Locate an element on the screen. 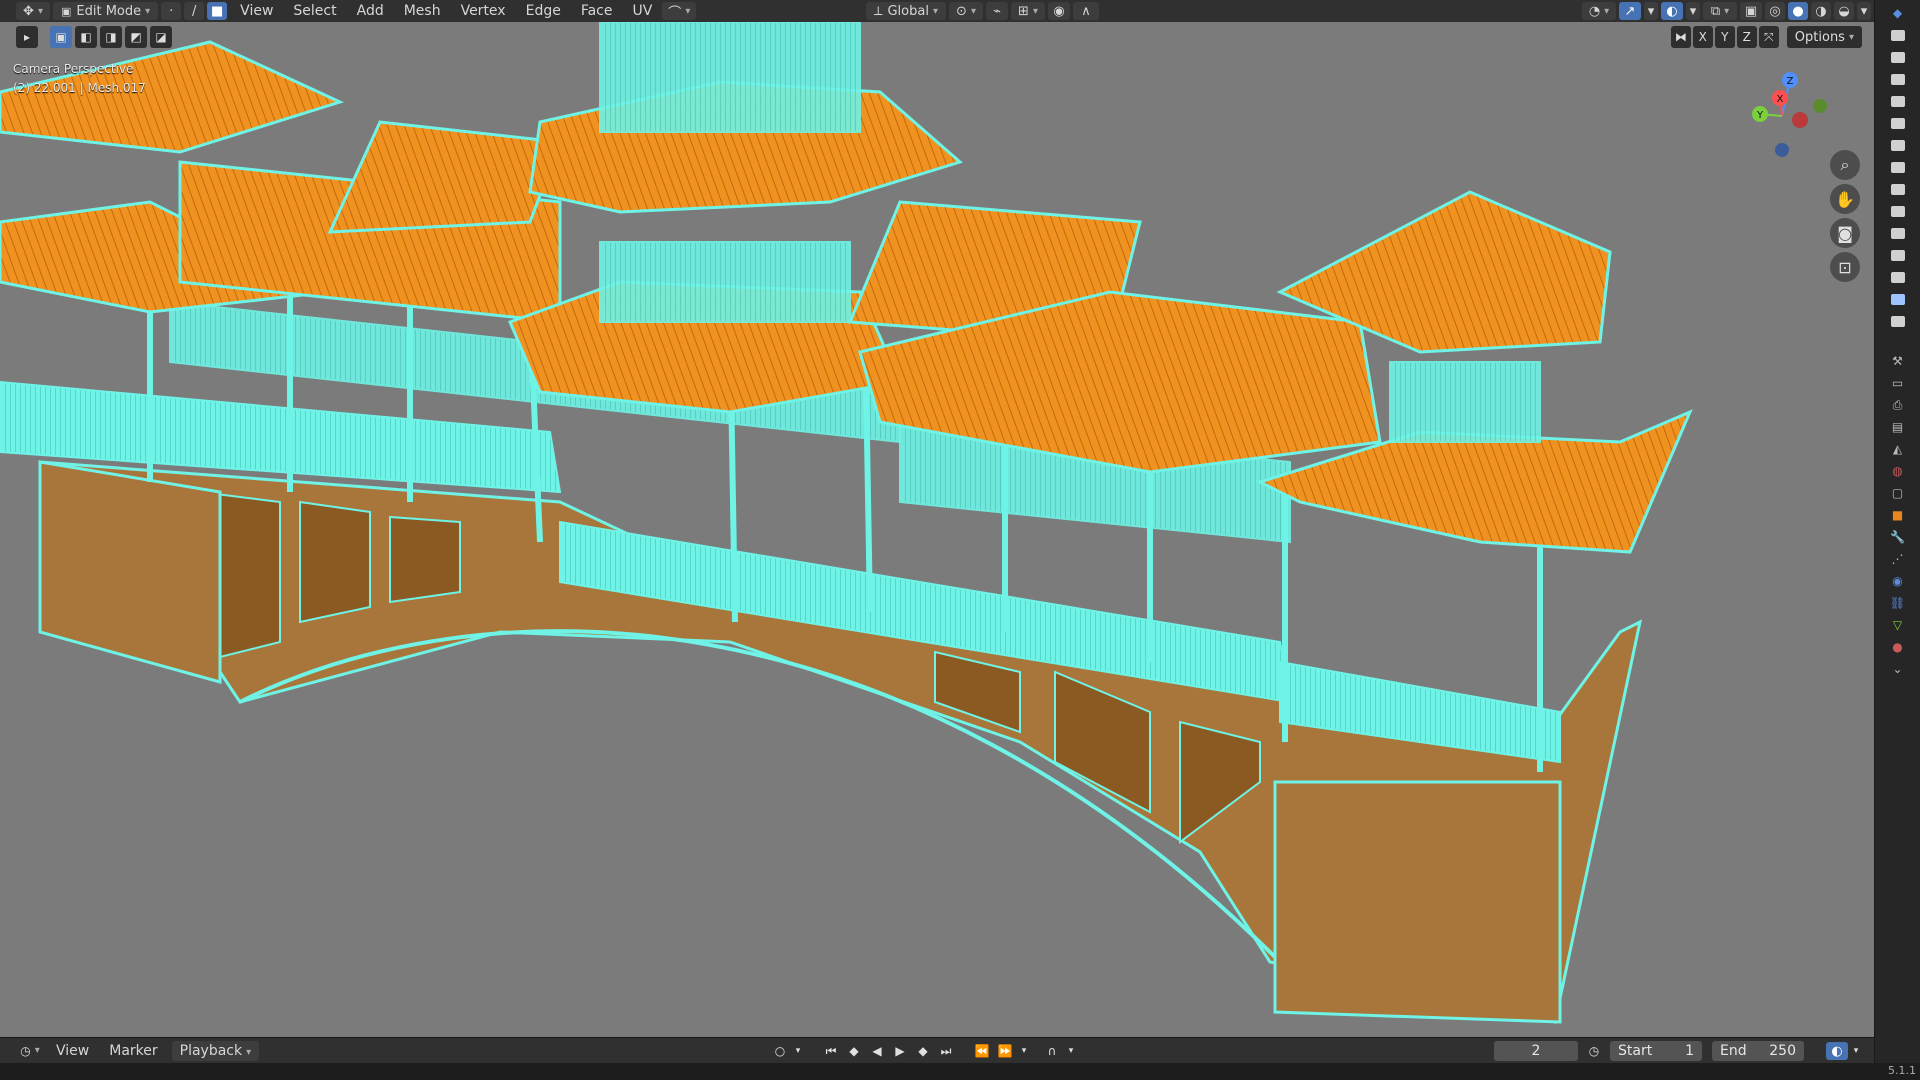 This screenshot has width=1920, height=1080. output-properties-icon: ⎙ is located at coordinates (1898, 405).